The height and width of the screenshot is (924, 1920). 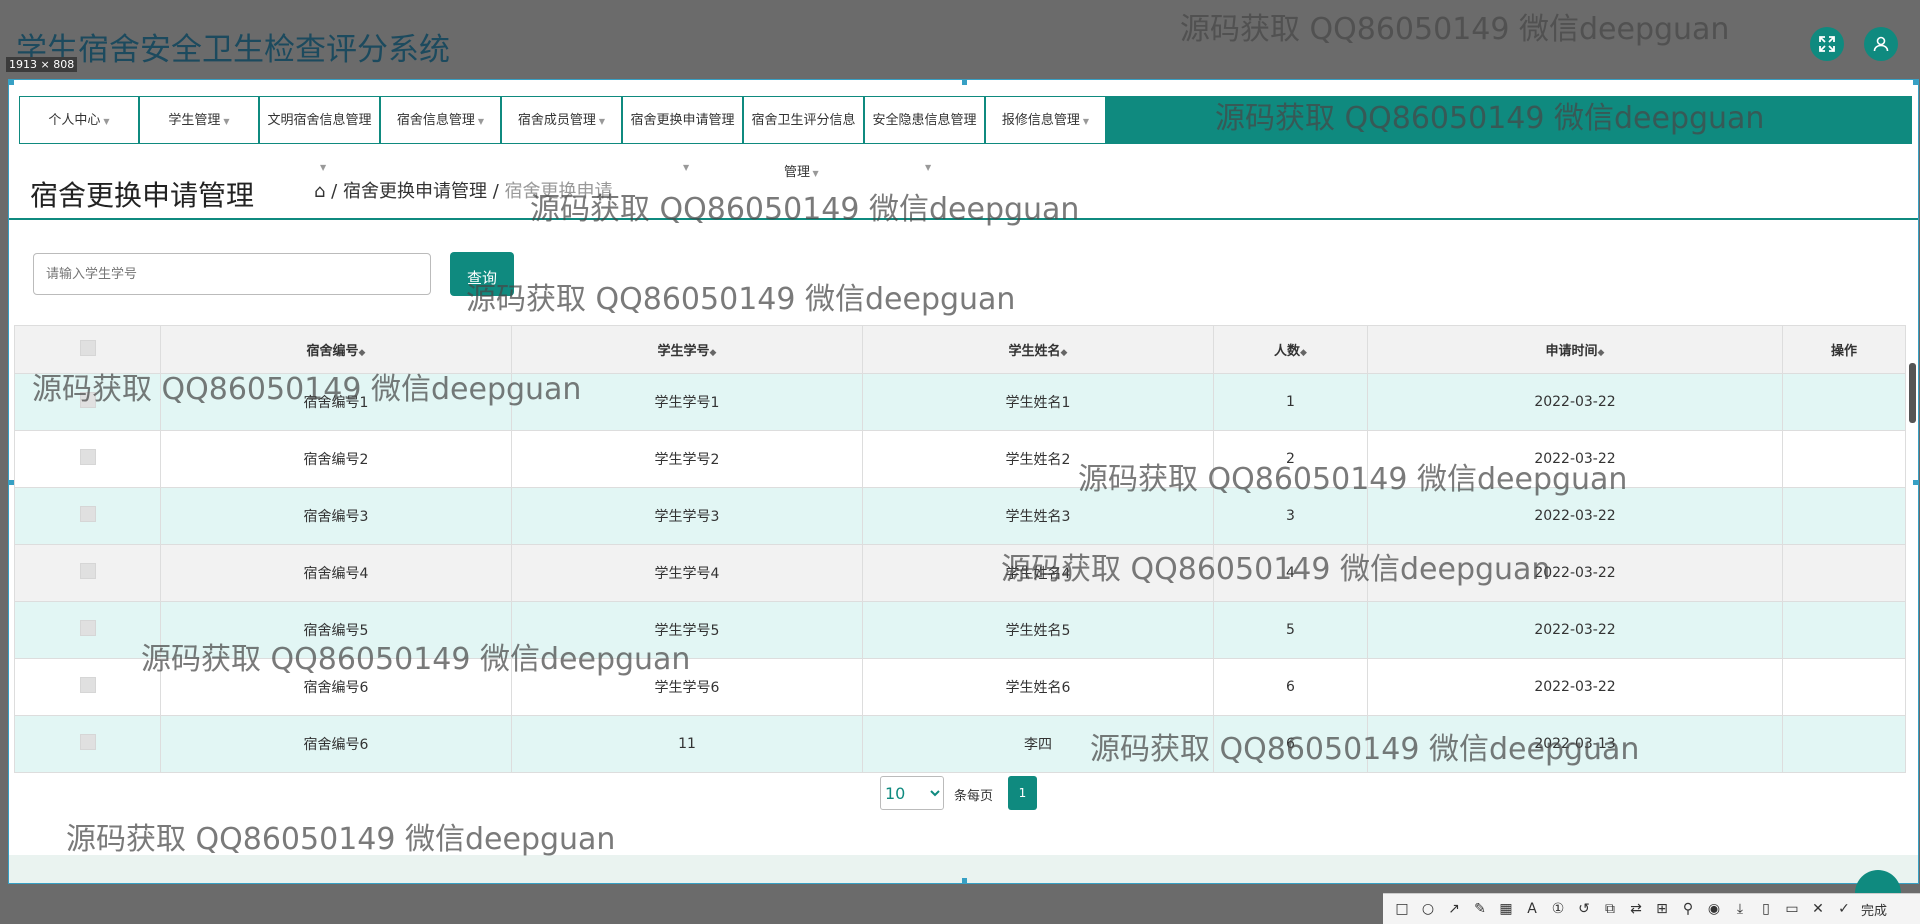 What do you see at coordinates (1636, 909) in the screenshot?
I see `translate-icon: ⇄` at bounding box center [1636, 909].